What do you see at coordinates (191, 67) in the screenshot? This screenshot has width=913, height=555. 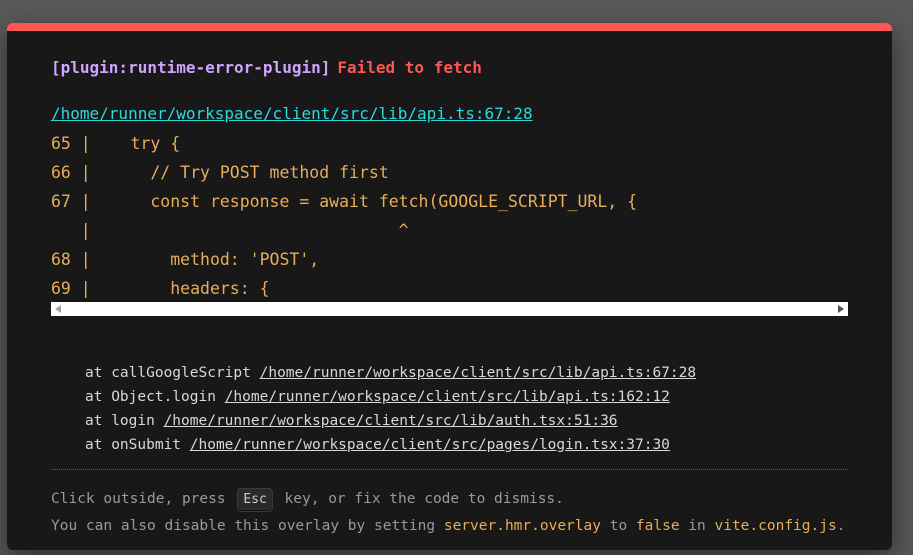 I see `plugin-name: [plugin:runtime-error-plugin]` at bounding box center [191, 67].